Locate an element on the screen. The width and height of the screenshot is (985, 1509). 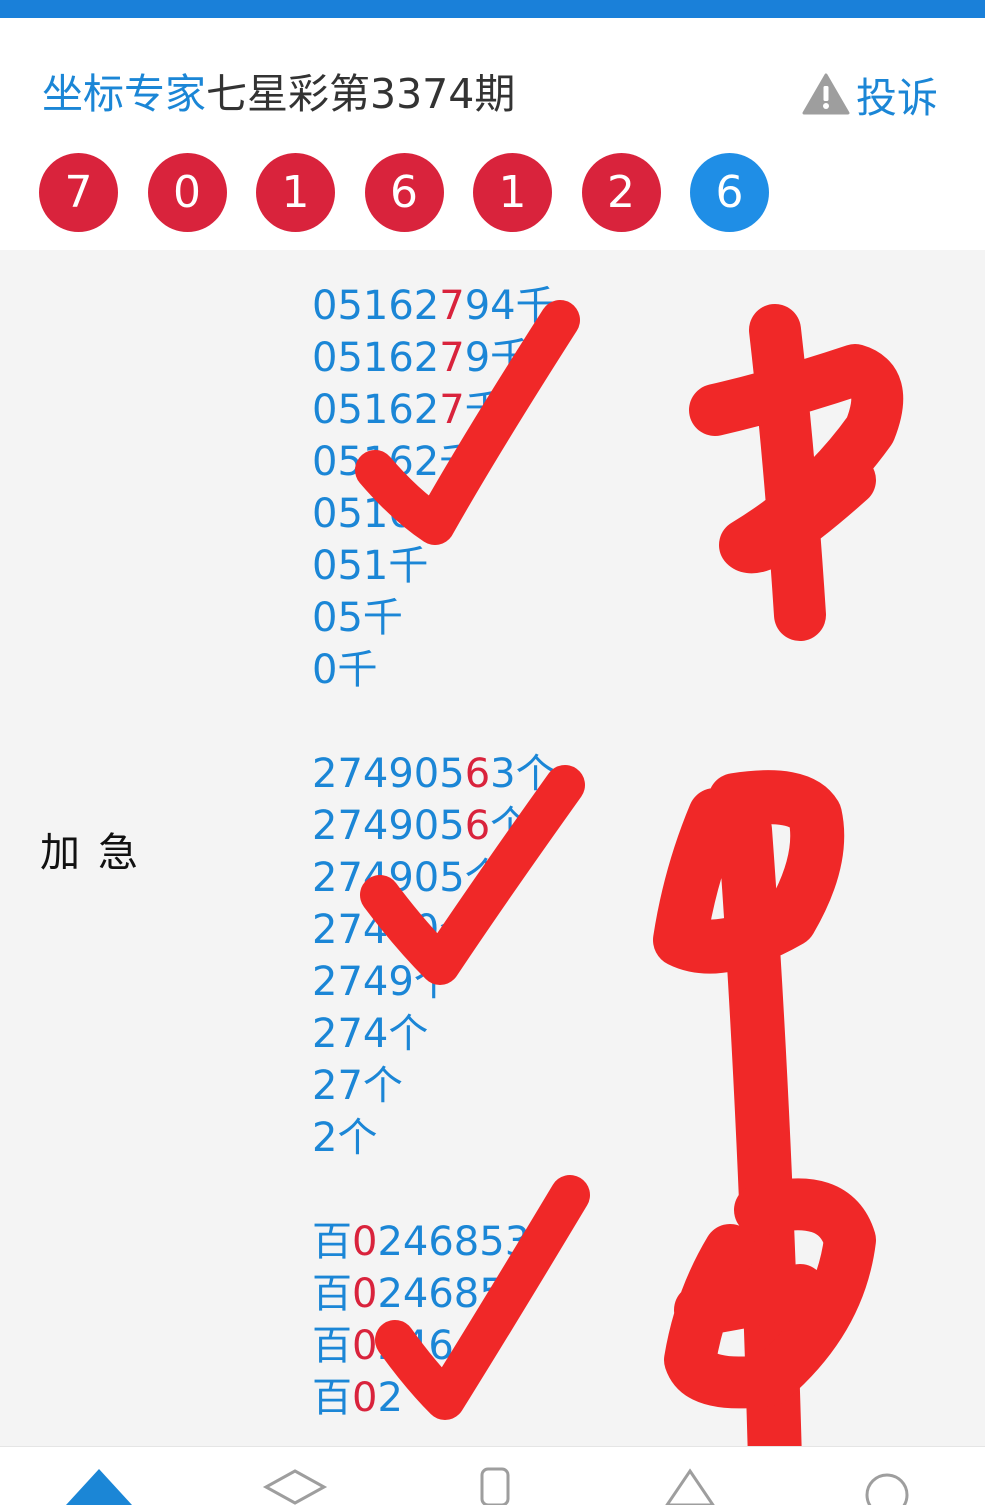
prediction-line: 2个 is located at coordinates (434, 1138).